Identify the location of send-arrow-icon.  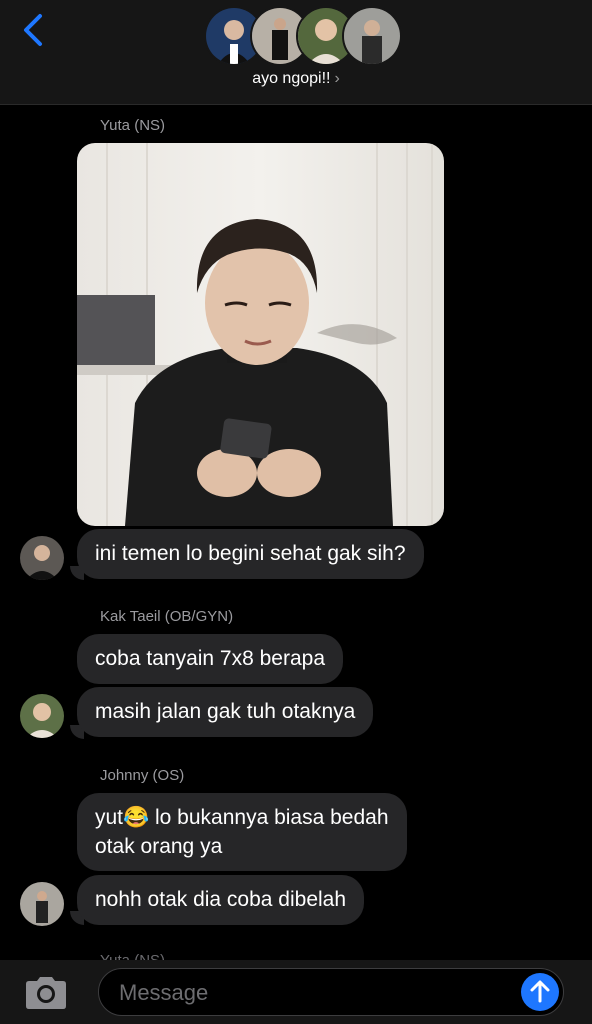
(540, 991).